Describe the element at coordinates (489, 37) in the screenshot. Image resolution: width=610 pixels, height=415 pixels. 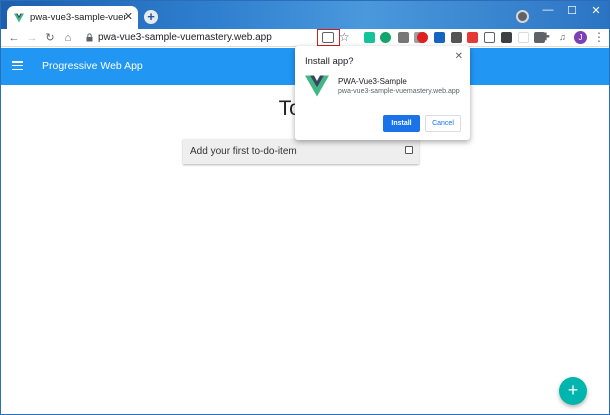
I see `eyedropper-icon` at that location.